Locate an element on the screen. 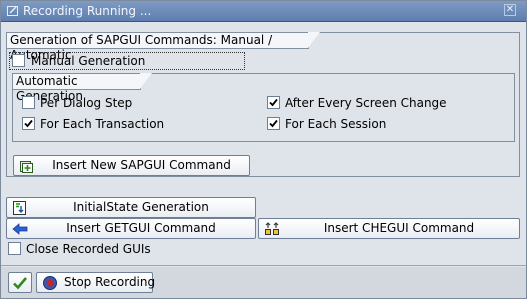 This screenshot has width=527, height=299. footer-separator is located at coordinates (263, 265).